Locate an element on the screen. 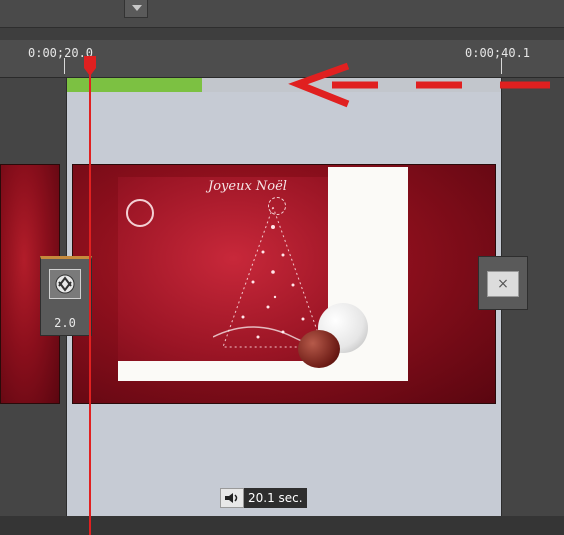 The height and width of the screenshot is (535, 564). separator is located at coordinates (282, 34).